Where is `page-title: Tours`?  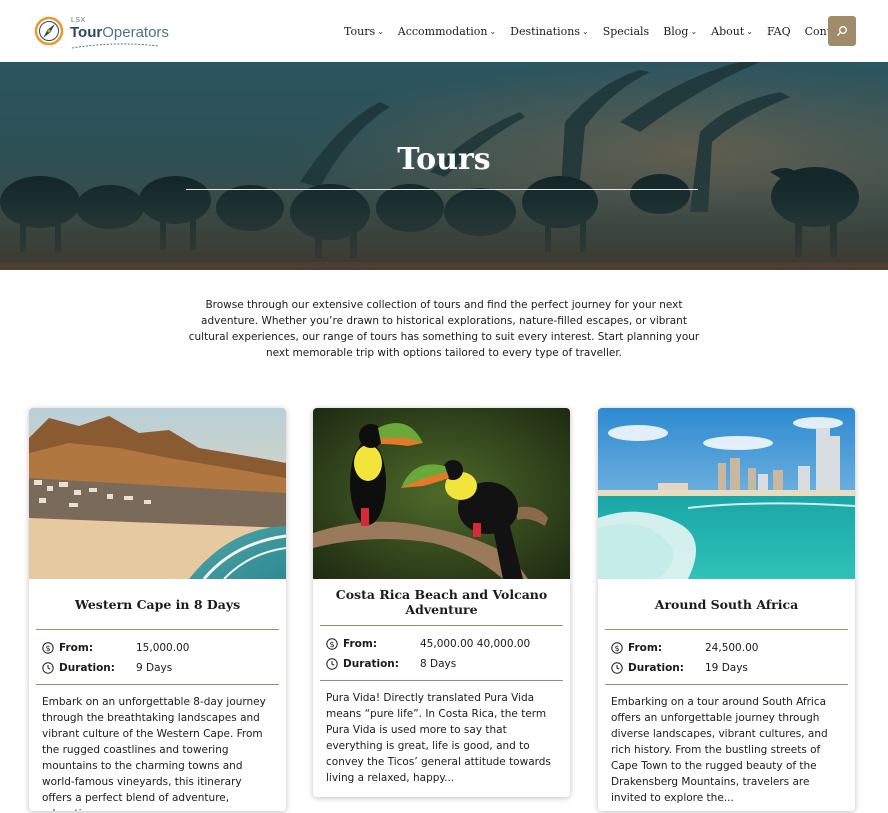
page-title: Tours is located at coordinates (444, 159).